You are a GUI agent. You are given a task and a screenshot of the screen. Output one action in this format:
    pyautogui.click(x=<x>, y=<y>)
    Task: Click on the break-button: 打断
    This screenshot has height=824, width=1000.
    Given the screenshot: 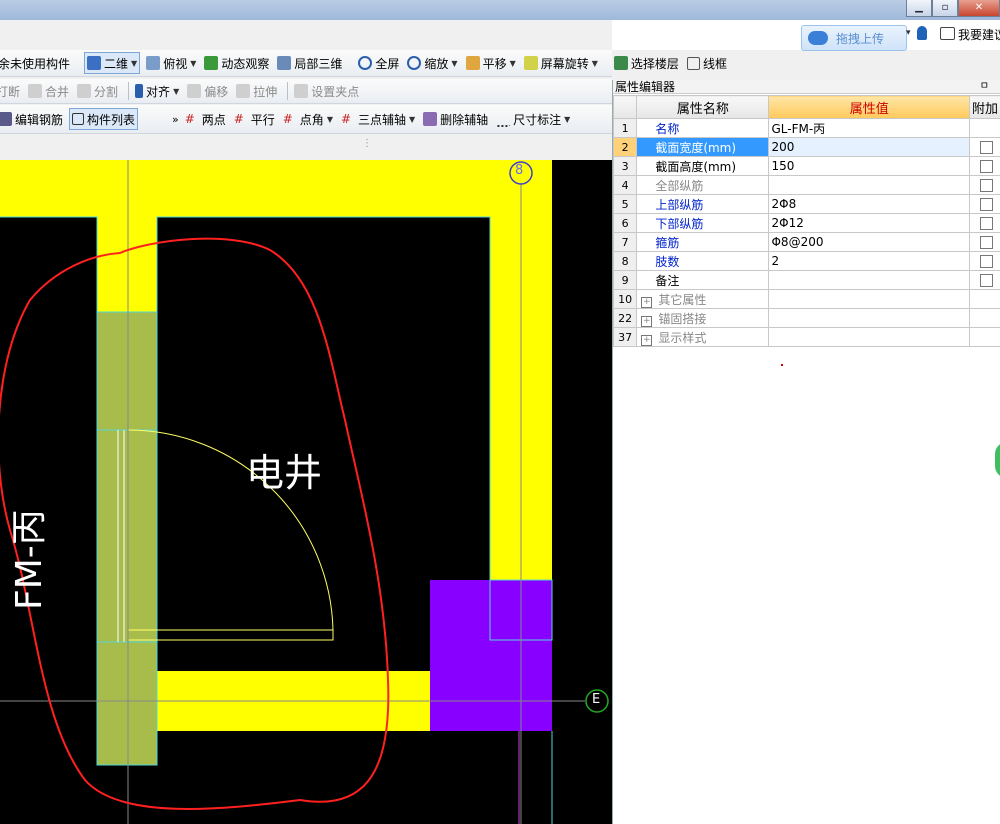 What is the action you would take?
    pyautogui.click(x=11, y=91)
    